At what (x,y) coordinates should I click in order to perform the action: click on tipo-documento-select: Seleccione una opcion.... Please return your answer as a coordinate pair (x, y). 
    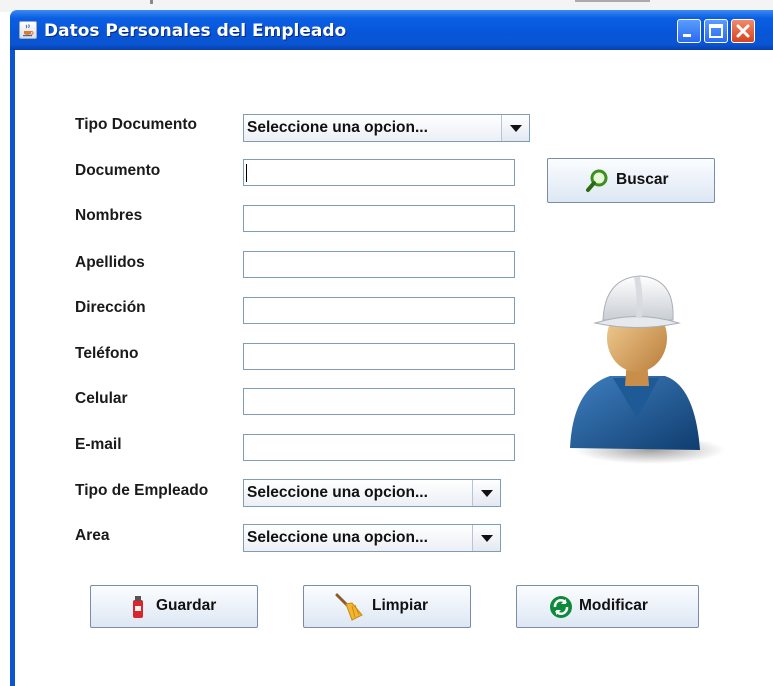
    Looking at the image, I should click on (386, 128).